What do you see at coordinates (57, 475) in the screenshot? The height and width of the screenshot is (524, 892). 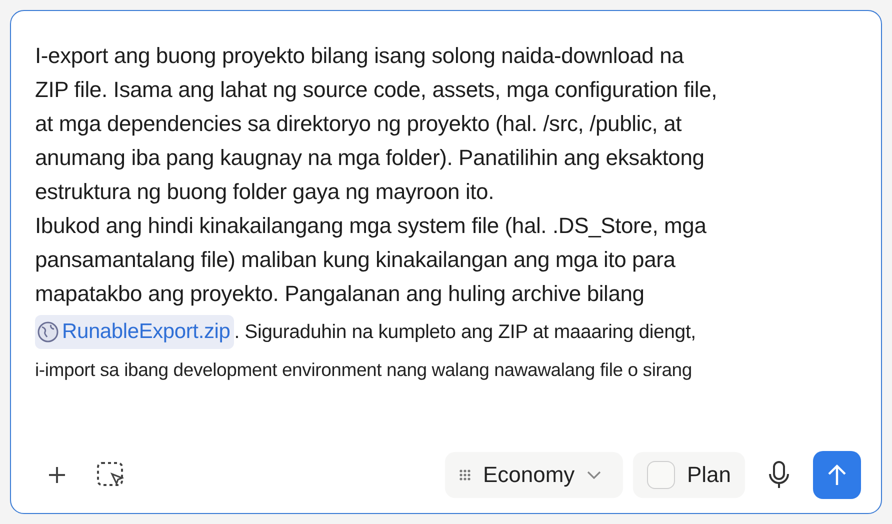 I see `plus-icon` at bounding box center [57, 475].